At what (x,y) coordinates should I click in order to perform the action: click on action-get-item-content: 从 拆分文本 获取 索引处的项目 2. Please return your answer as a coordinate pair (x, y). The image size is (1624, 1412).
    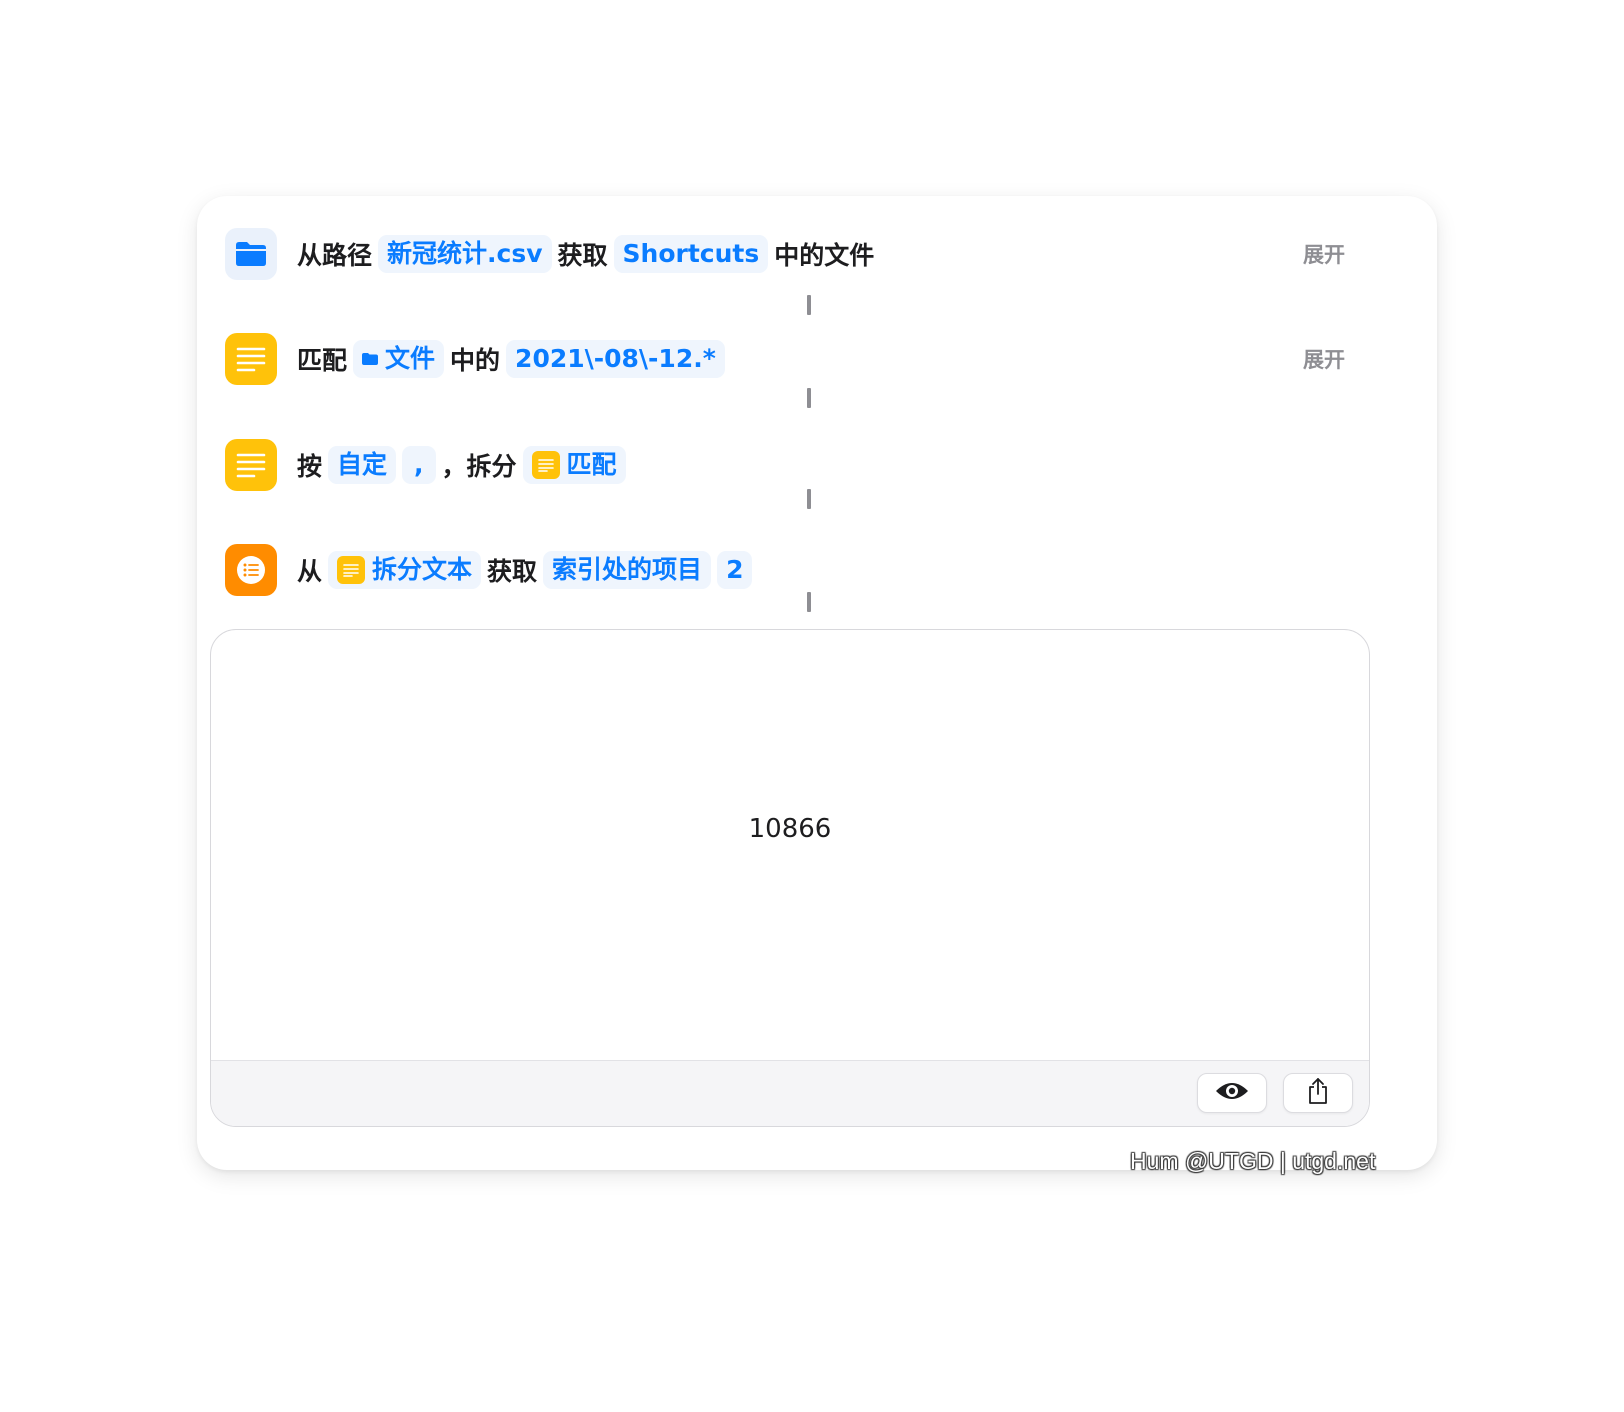
    Looking at the image, I should click on (527, 570).